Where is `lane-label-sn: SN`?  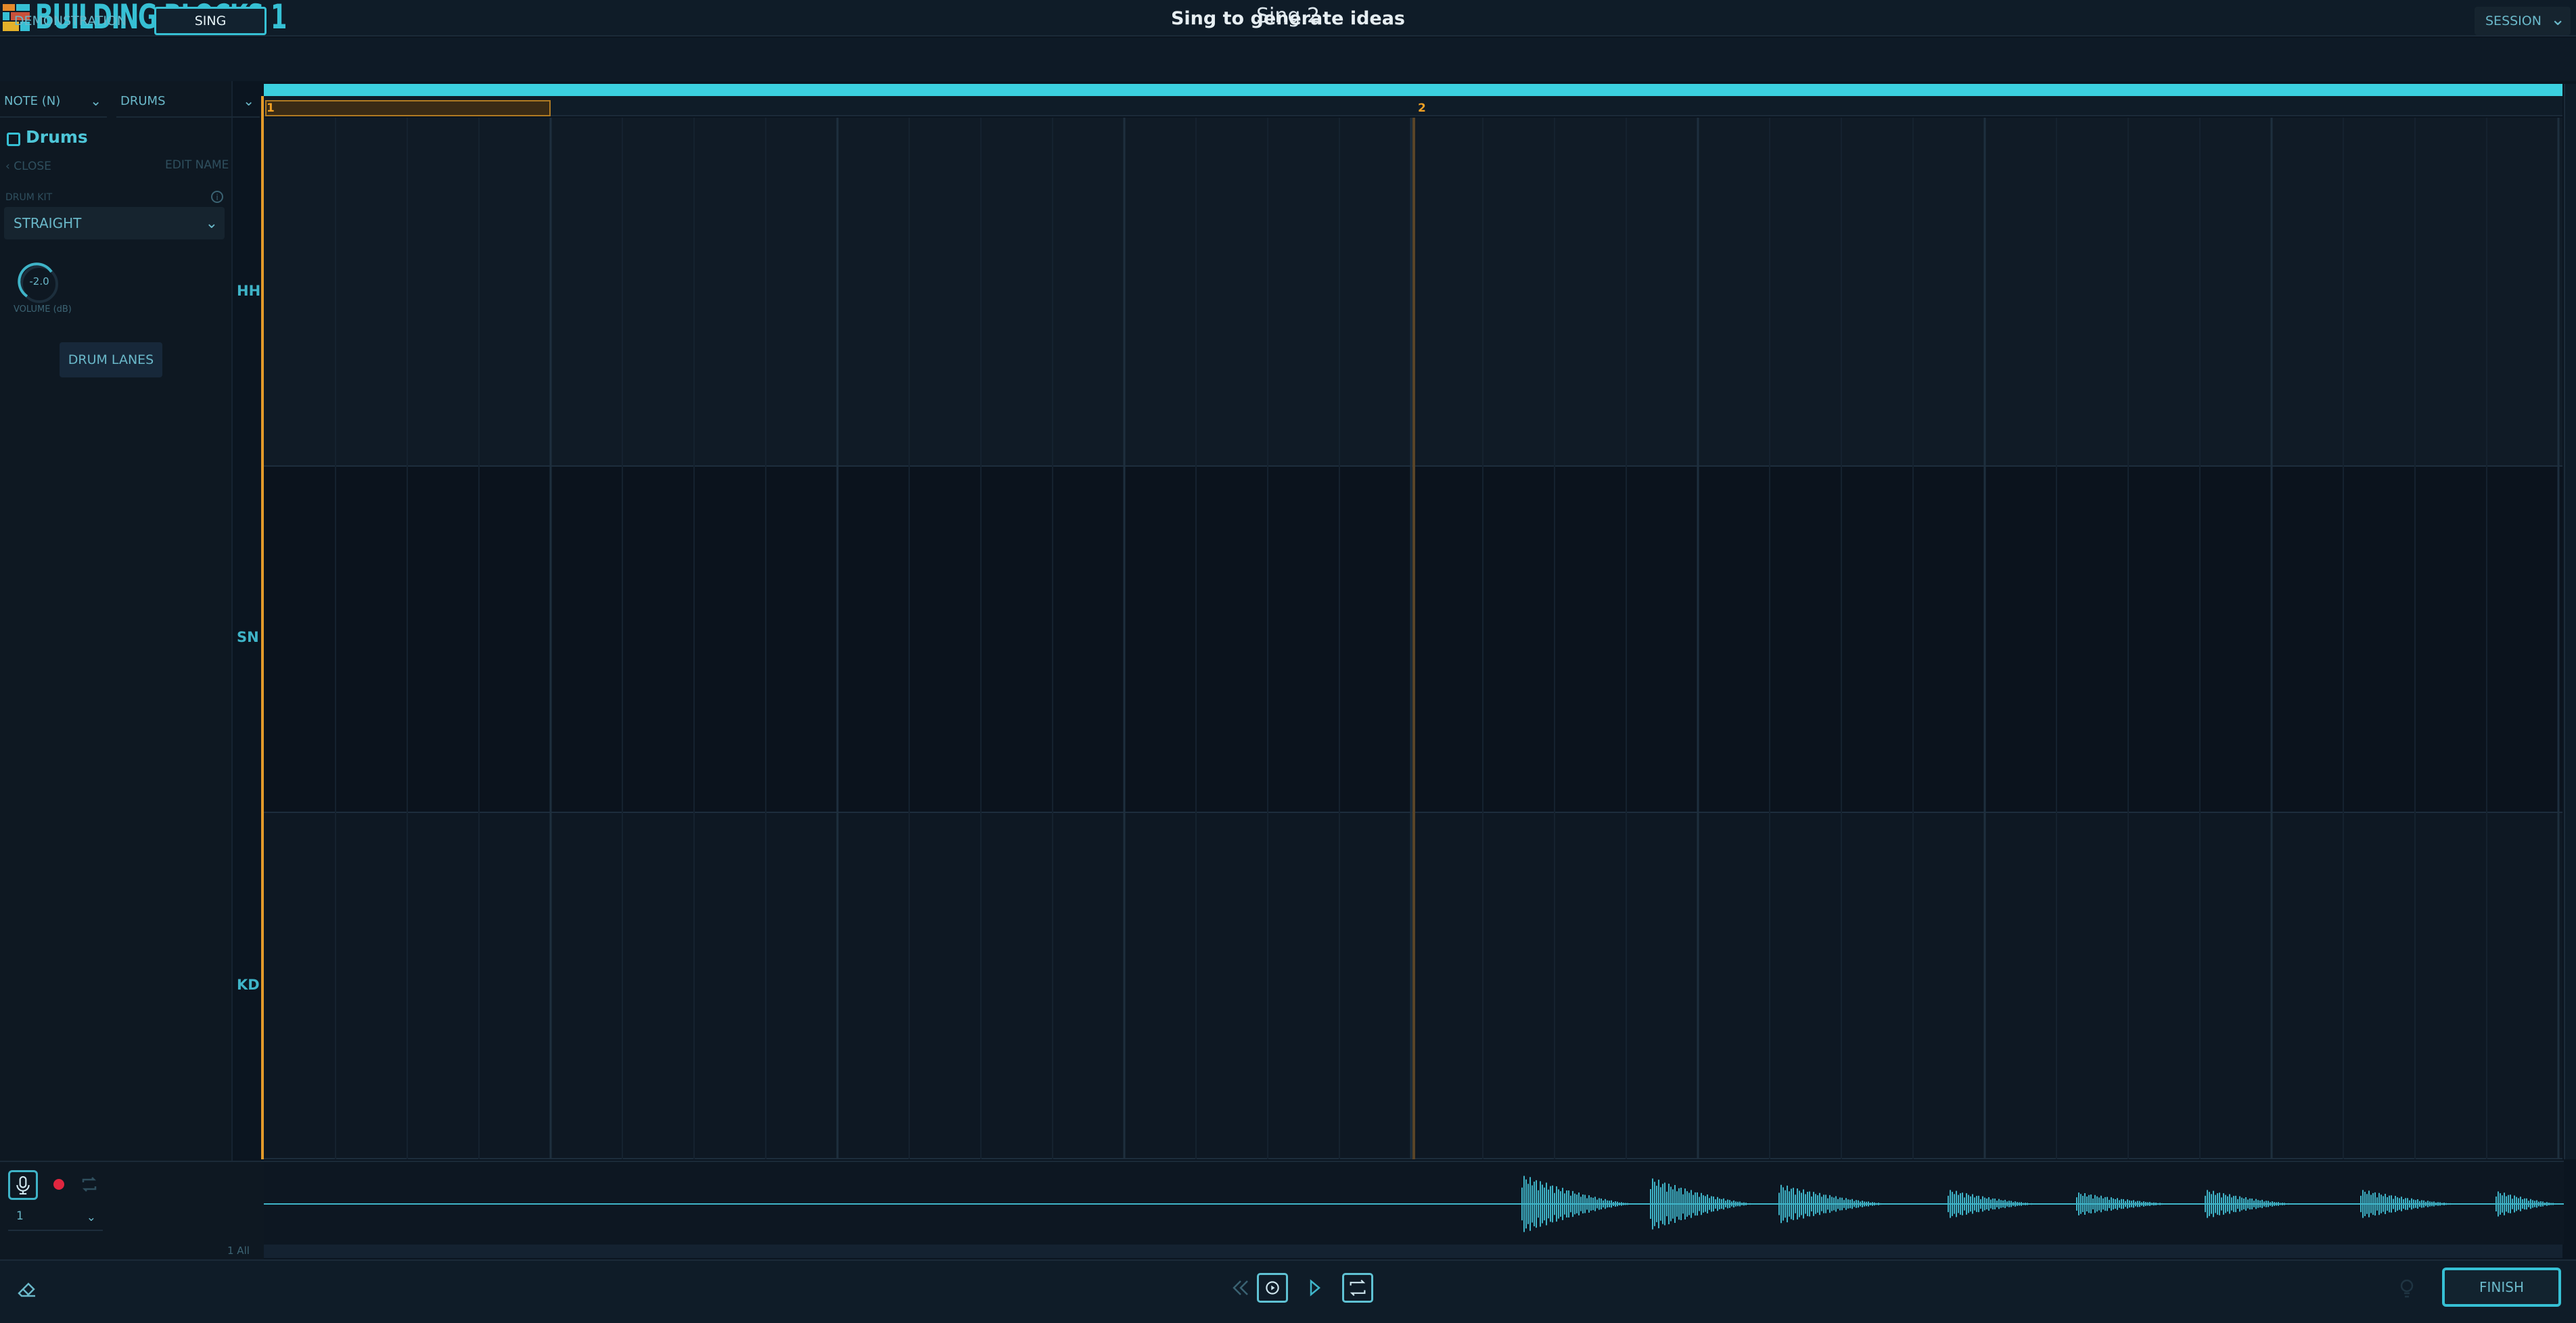 lane-label-sn: SN is located at coordinates (248, 637).